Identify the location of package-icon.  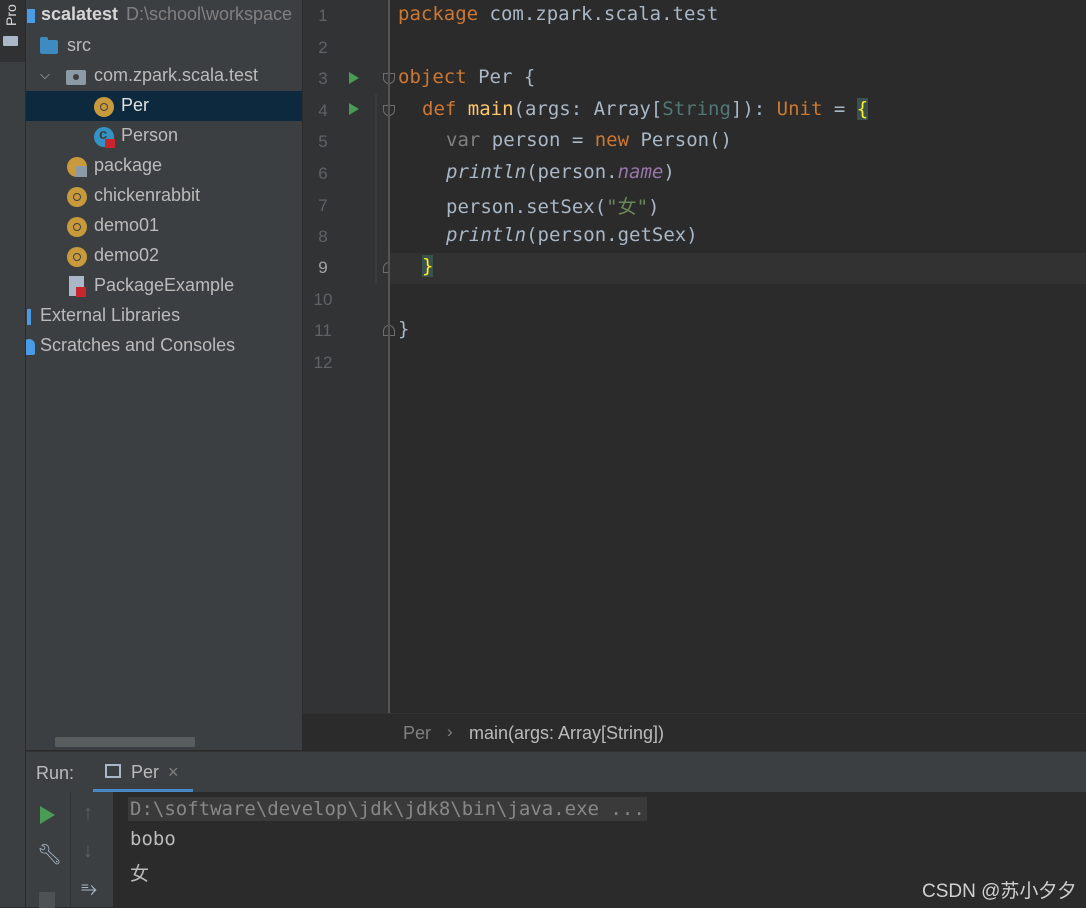
(76, 77).